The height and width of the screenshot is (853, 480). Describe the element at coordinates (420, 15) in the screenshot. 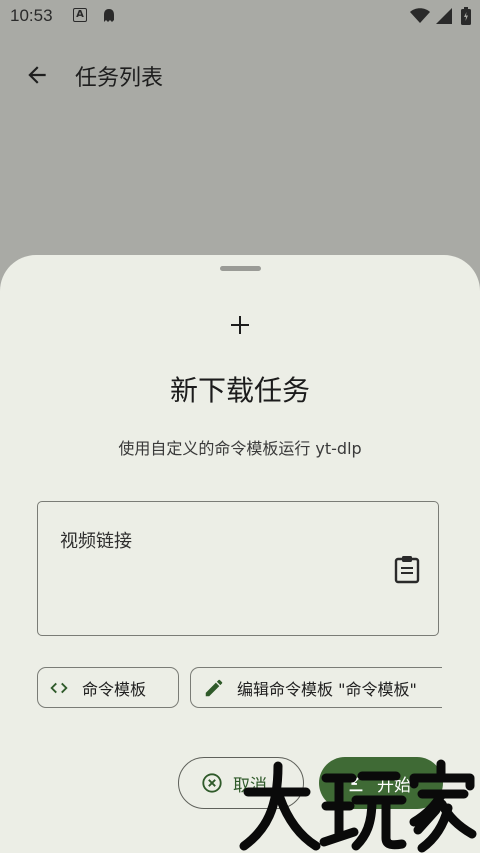

I see `wifi-icon` at that location.